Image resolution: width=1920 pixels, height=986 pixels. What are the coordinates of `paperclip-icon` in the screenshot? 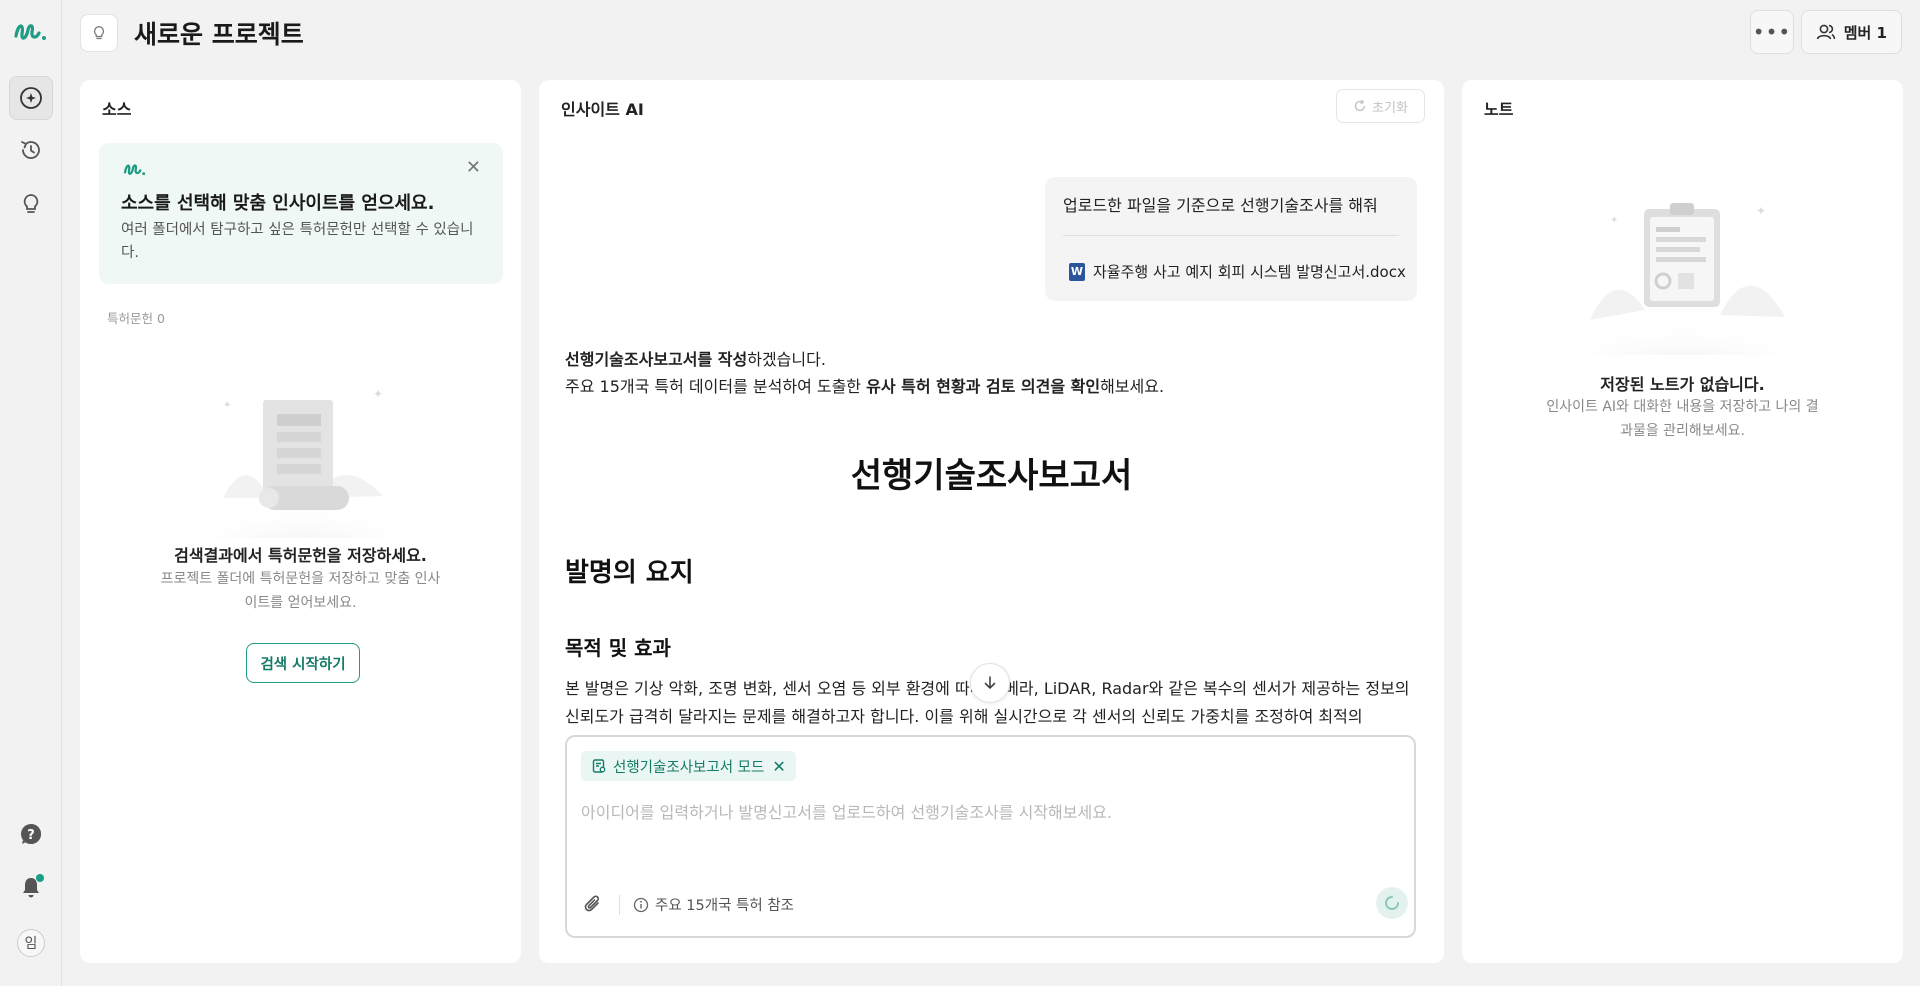 It's located at (593, 904).